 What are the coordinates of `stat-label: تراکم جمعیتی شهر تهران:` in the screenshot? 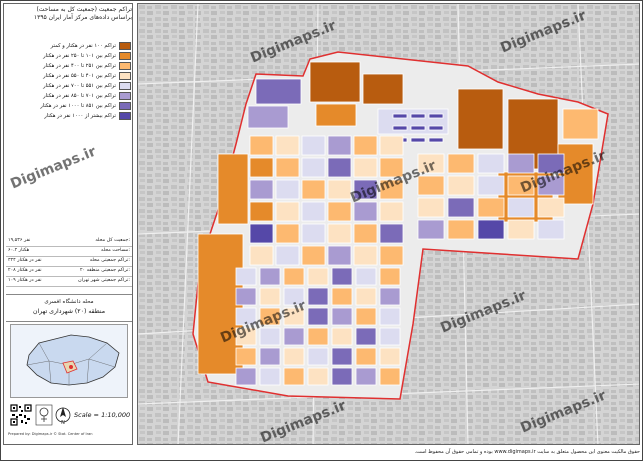 It's located at (104, 280).